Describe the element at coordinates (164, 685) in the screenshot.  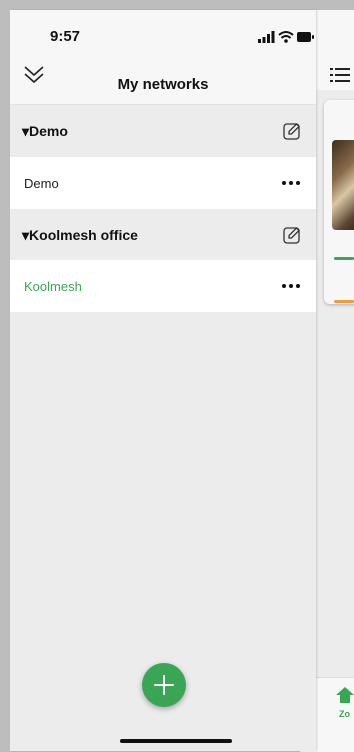
I see `add-network-button` at that location.